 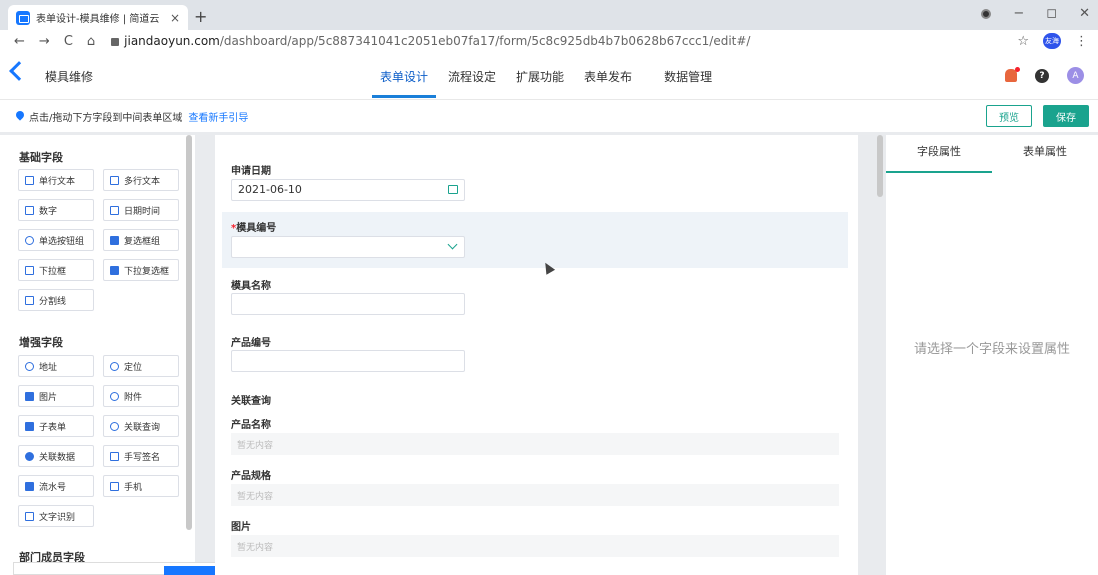 I want to click on app-header: 模具维修 表单设计 流程设定 扩展功能 表单发布 数据管理 ? A, so click(x=549, y=76).